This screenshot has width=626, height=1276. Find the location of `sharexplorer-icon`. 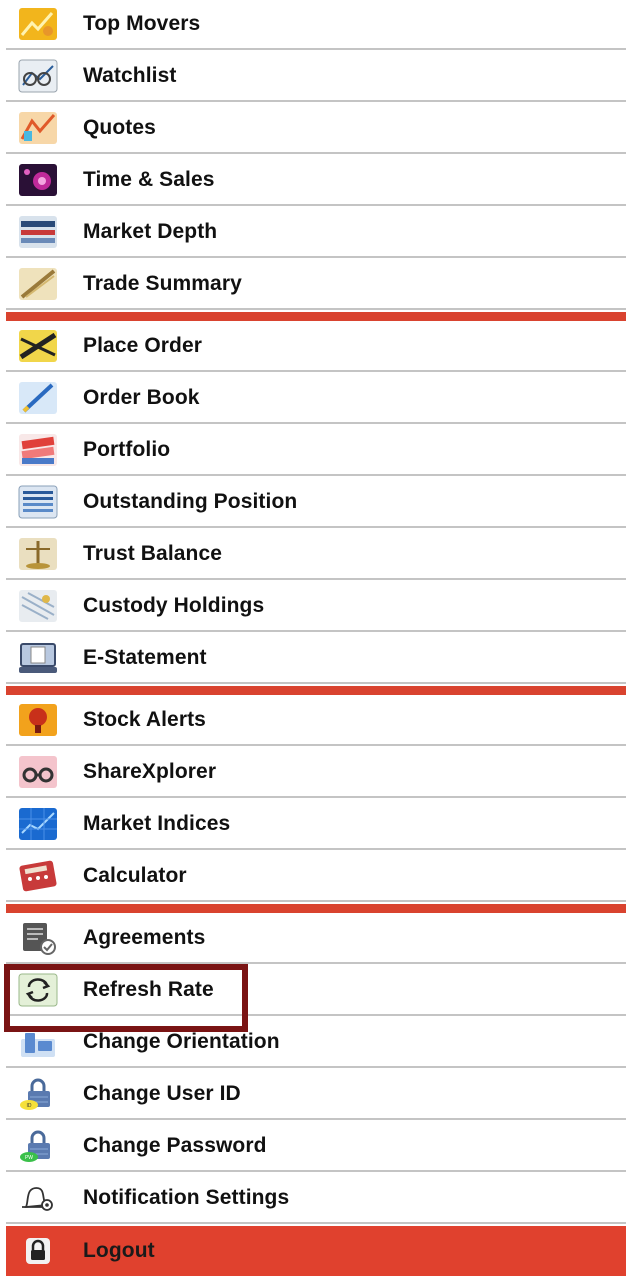

sharexplorer-icon is located at coordinates (38, 772).